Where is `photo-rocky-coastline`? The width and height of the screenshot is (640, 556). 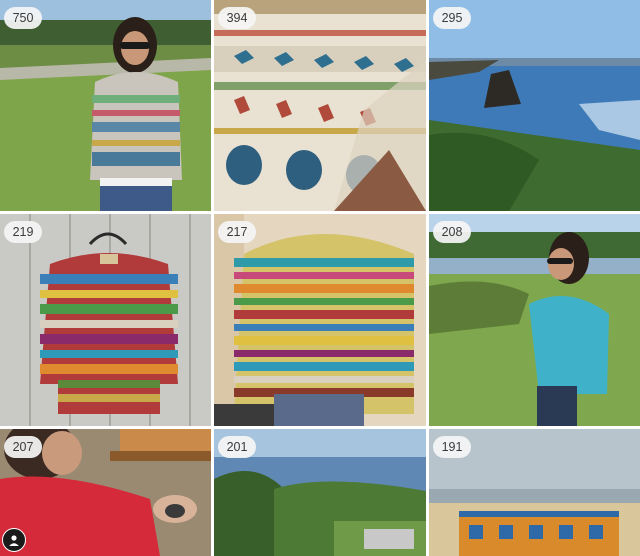 photo-rocky-coastline is located at coordinates (534, 105).